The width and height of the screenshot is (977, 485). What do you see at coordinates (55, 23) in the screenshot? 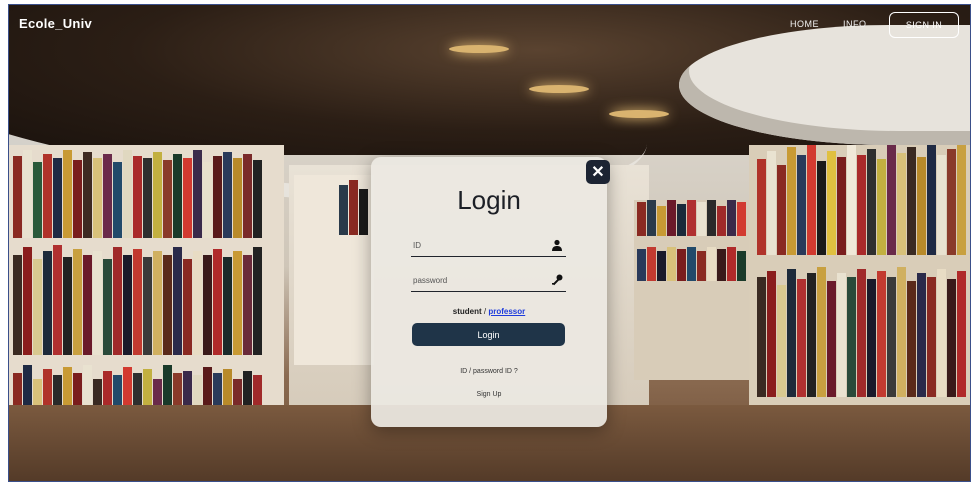
I see `brand-logo: Ecole_Univ` at bounding box center [55, 23].